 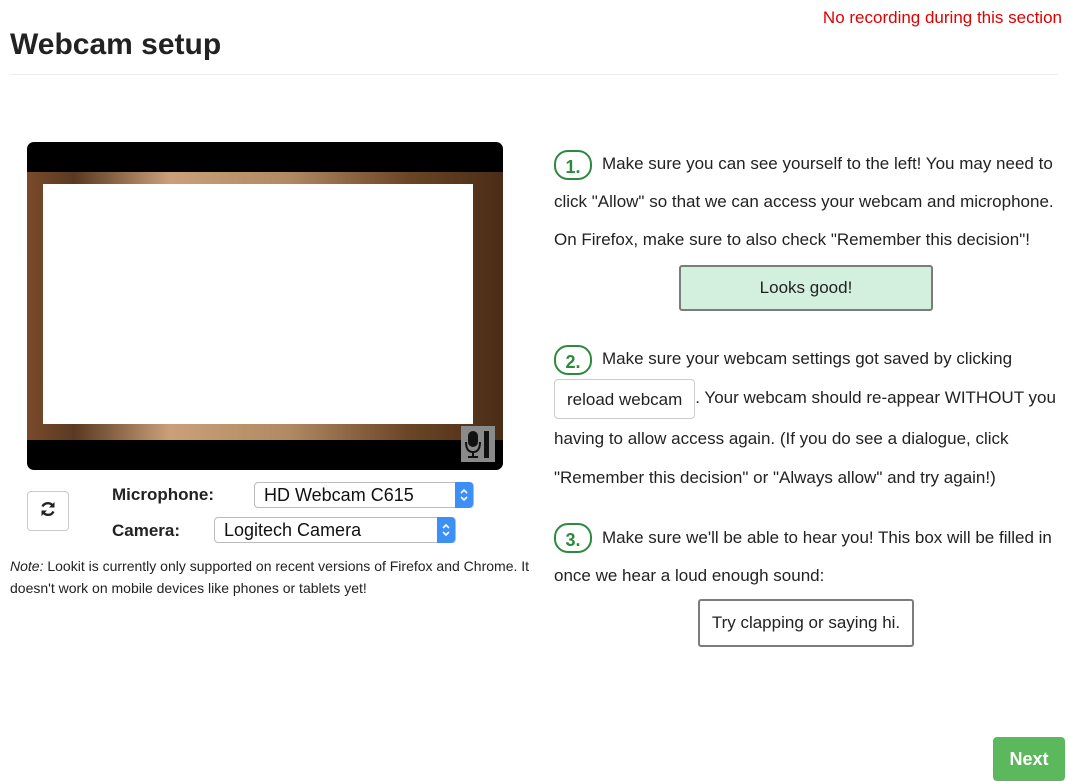 I want to click on microphone-label: Microphone:, so click(x=163, y=494).